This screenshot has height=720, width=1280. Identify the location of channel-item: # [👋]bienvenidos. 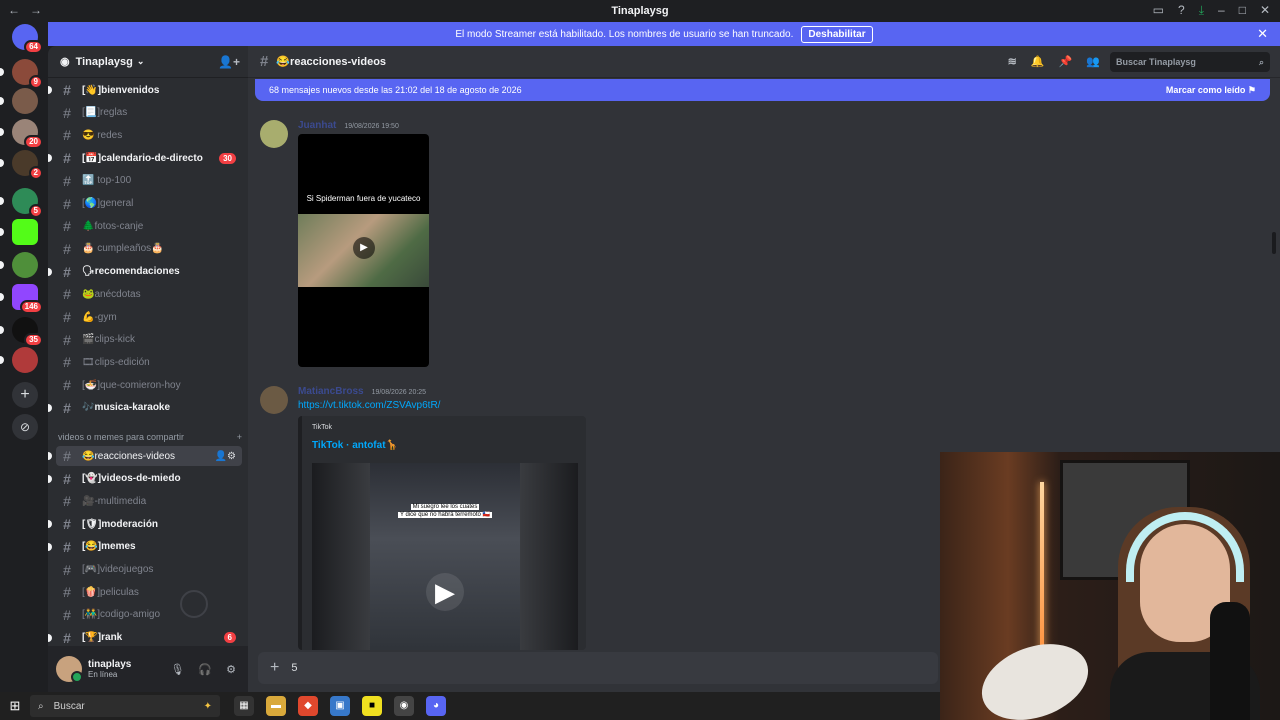
(145, 90).